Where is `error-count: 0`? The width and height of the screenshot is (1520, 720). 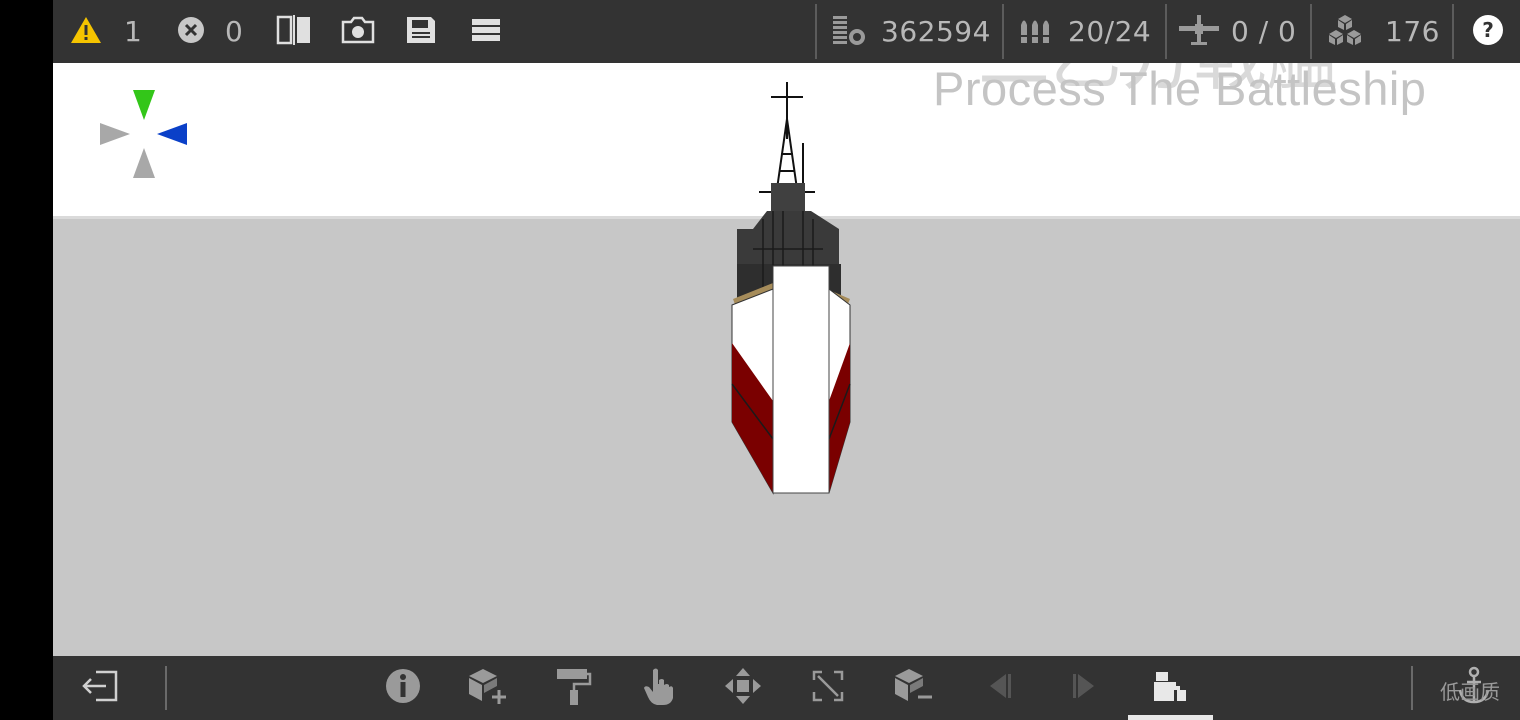
error-count: 0 is located at coordinates (234, 31).